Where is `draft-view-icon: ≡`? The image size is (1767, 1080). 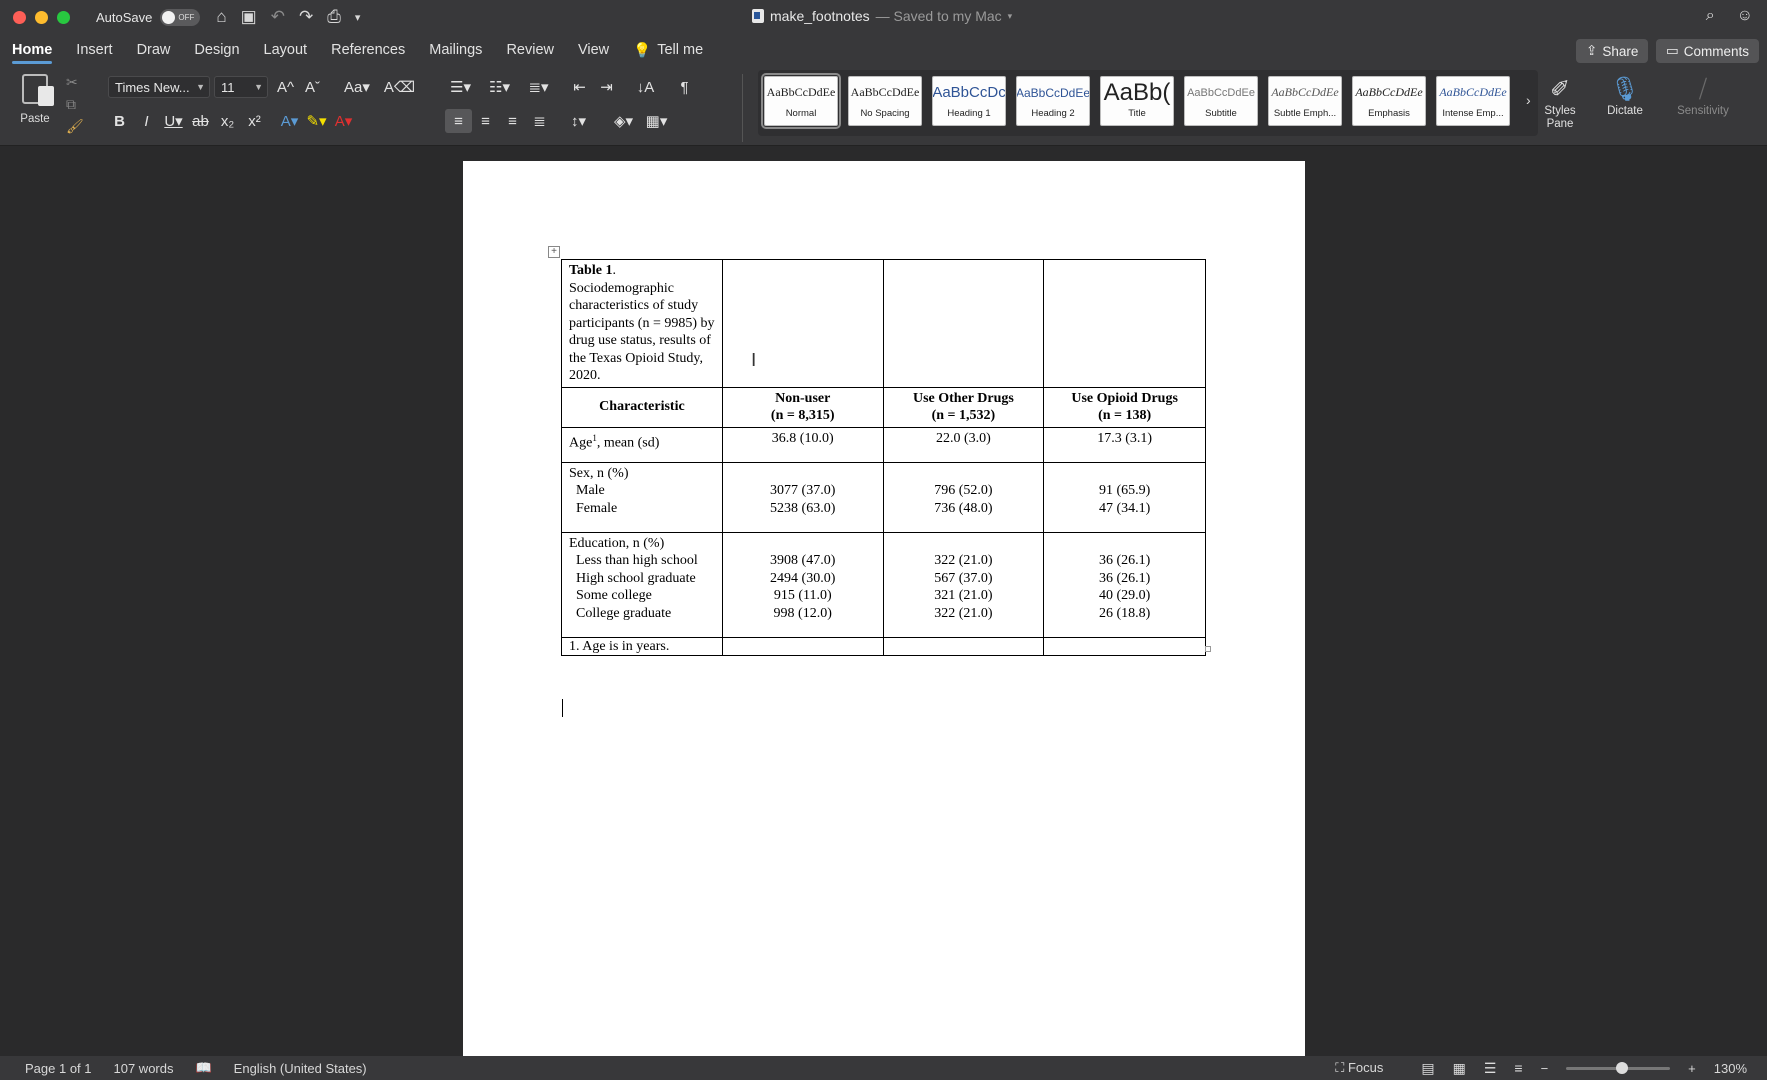
draft-view-icon: ≡ is located at coordinates (1518, 1068).